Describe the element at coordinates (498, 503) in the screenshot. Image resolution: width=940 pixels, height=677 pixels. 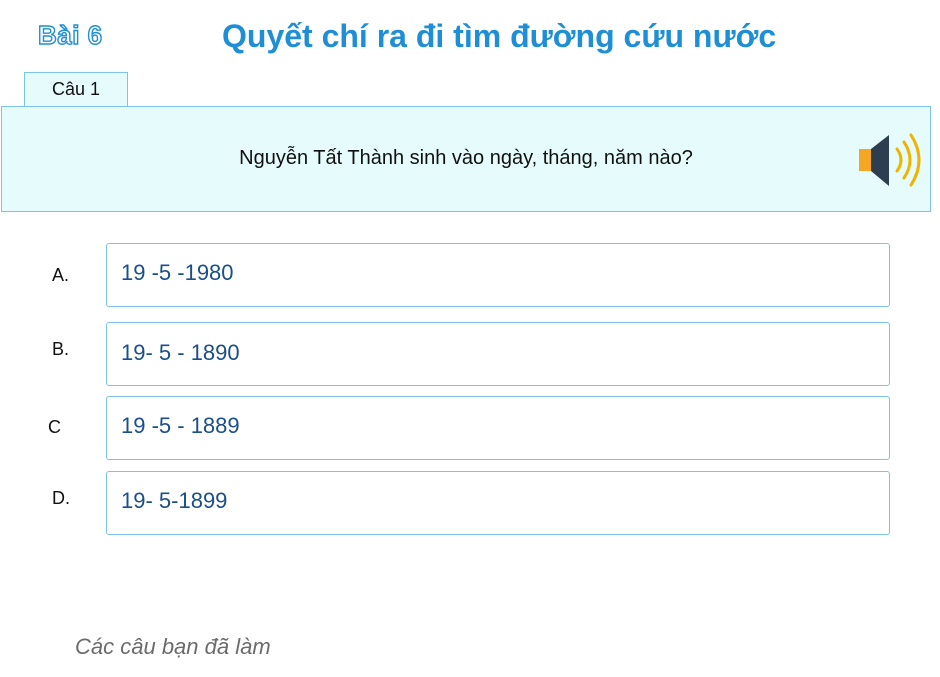
I see `answer-option-d: 19- 5-1899` at that location.